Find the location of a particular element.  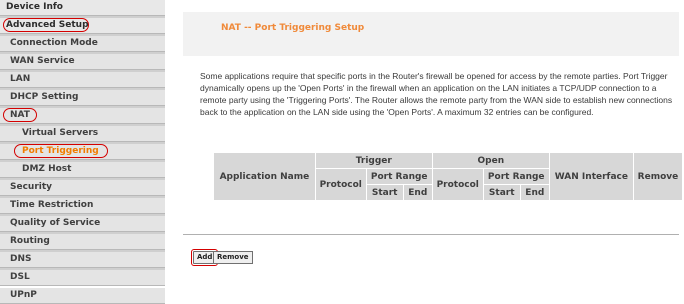

col-trigger-start: Start is located at coordinates (384, 192).